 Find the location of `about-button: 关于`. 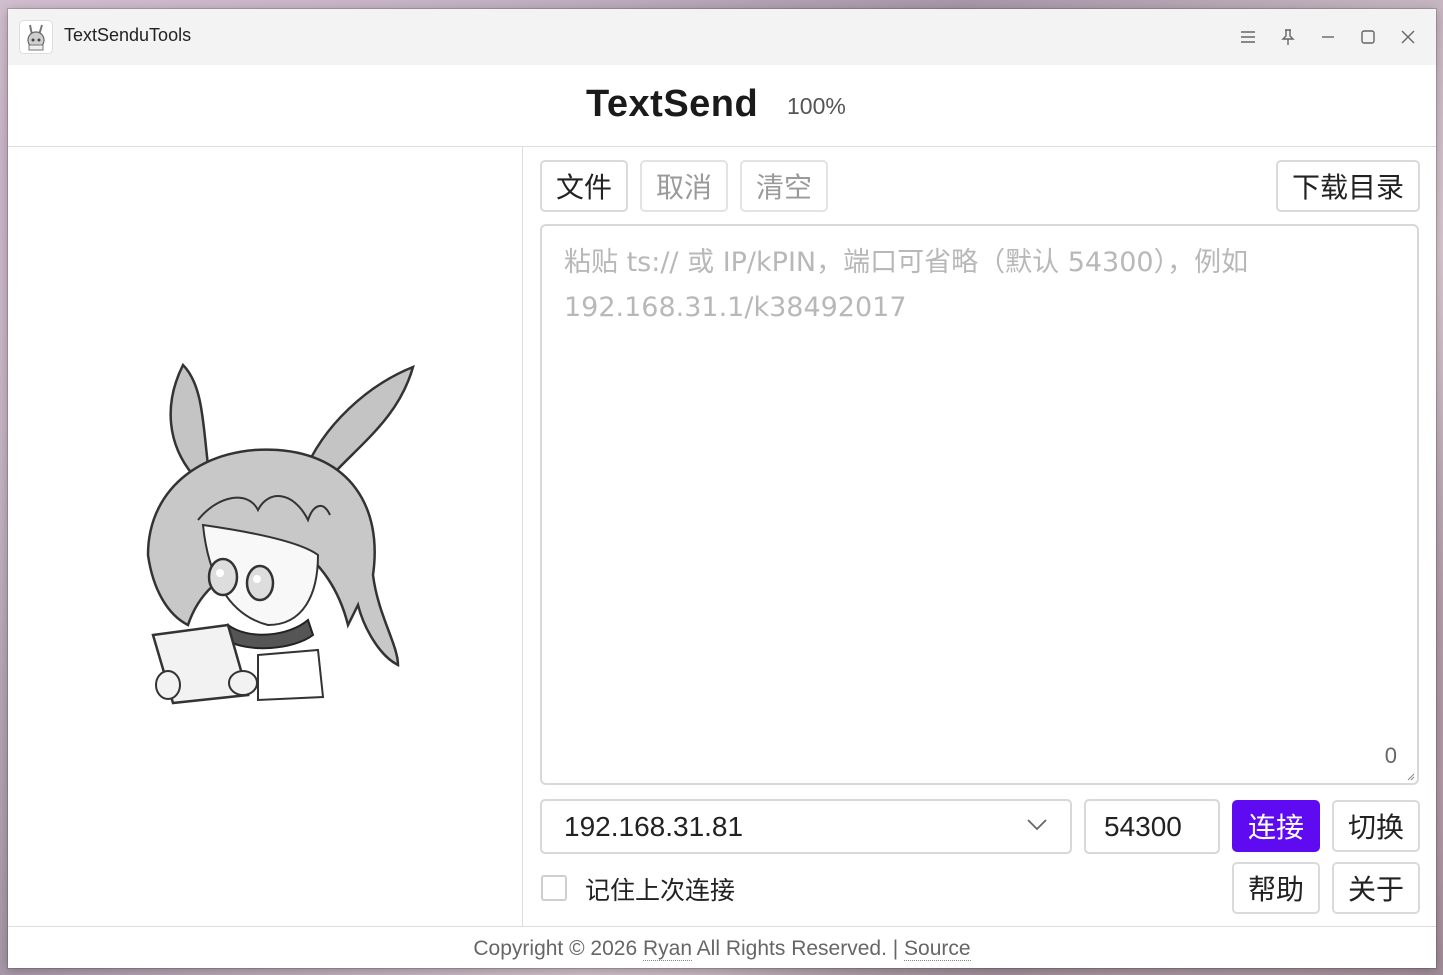

about-button: 关于 is located at coordinates (1376, 888).